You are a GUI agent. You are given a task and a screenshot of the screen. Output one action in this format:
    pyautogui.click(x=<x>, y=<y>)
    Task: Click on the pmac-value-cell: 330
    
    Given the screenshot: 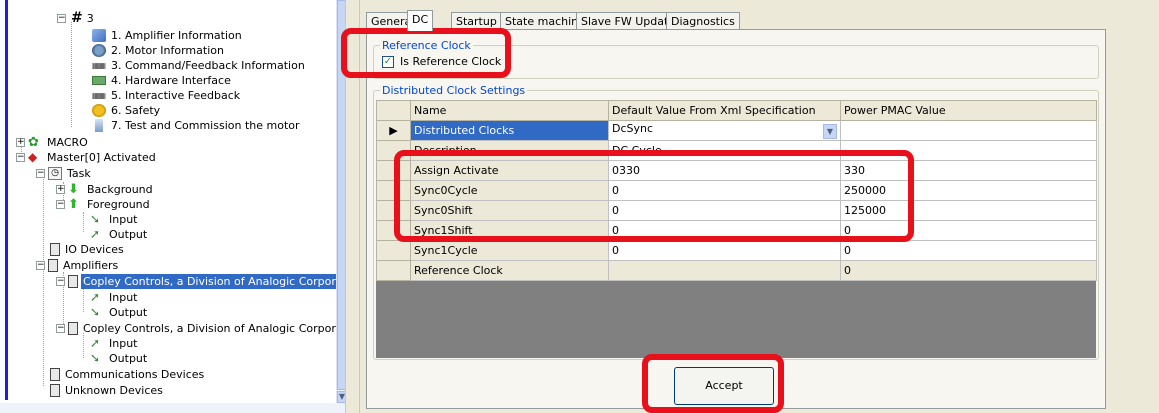 What is the action you would take?
    pyautogui.click(x=968, y=170)
    